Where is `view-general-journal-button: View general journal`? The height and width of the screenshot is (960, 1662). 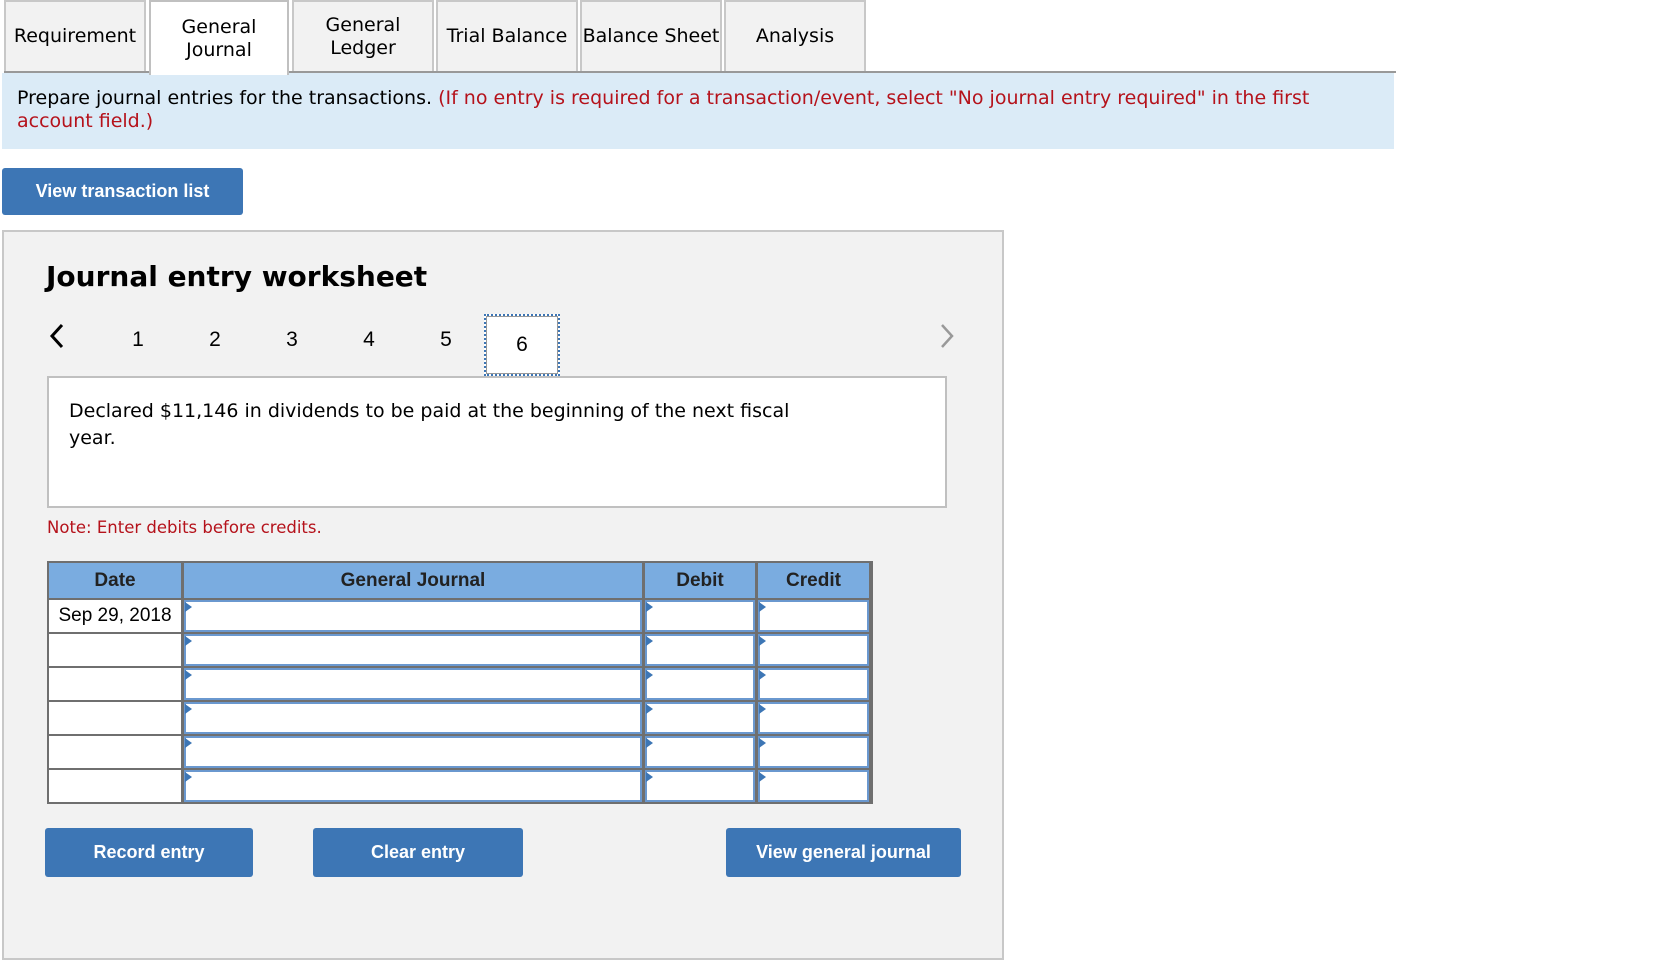 view-general-journal-button: View general journal is located at coordinates (843, 852).